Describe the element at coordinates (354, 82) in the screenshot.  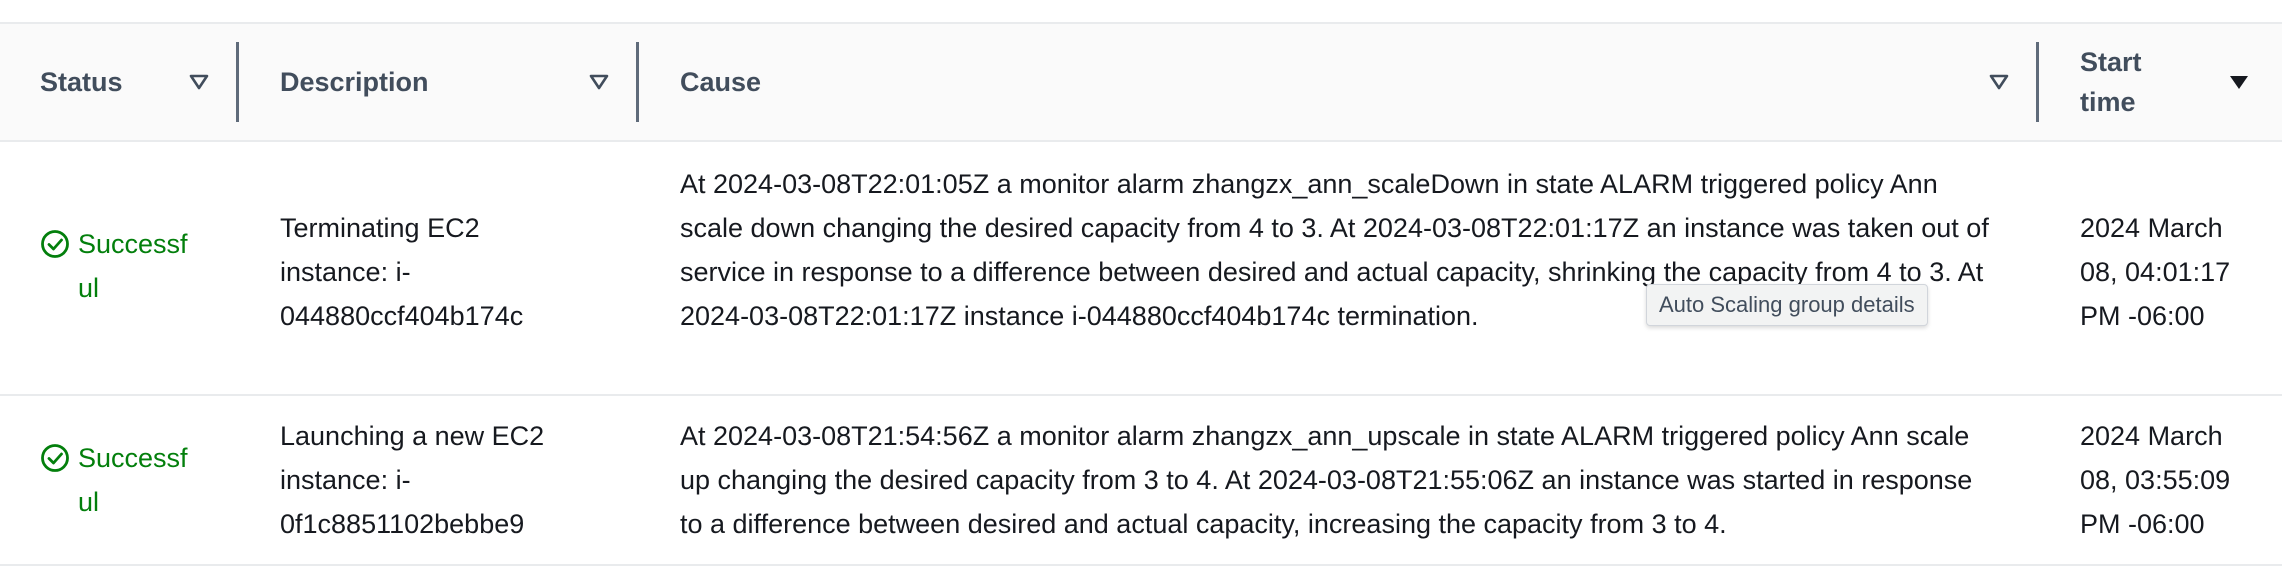
I see `column-header-label: Description` at that location.